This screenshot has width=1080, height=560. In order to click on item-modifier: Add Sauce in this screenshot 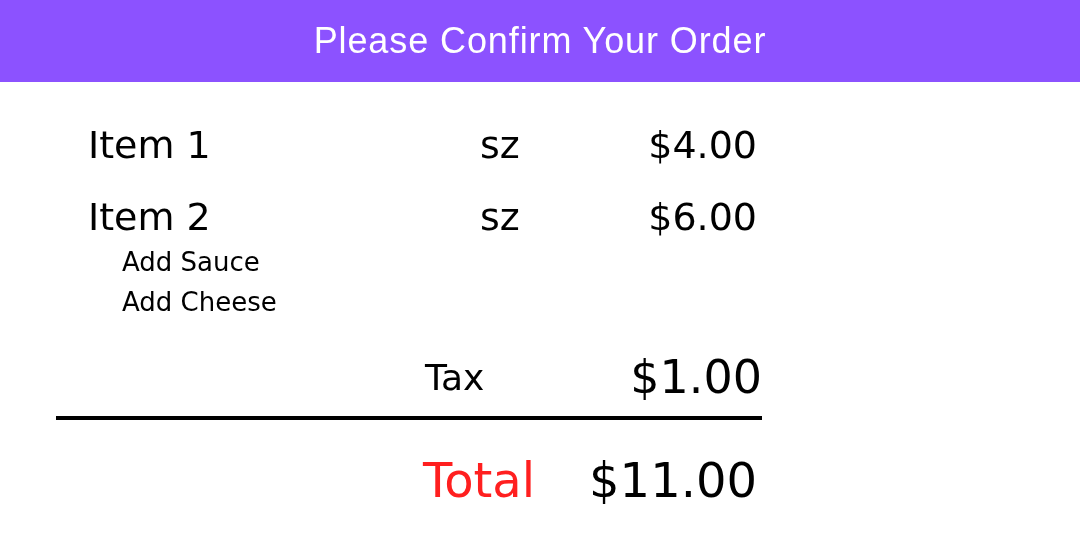, I will do `click(191, 262)`.